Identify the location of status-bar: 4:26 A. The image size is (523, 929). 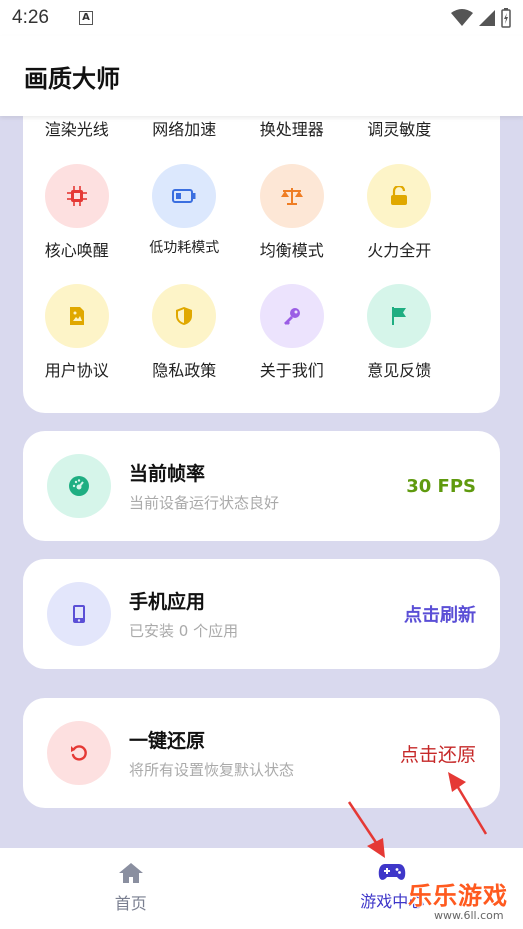
(261, 18).